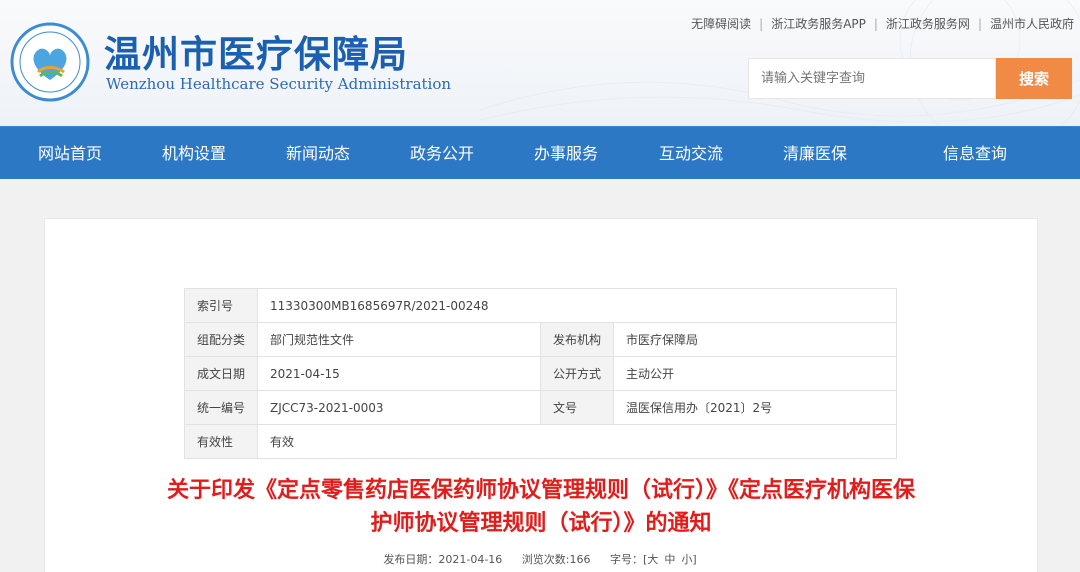 This screenshot has height=572, width=1080. I want to click on meta-label-category: 组配分类, so click(221, 339).